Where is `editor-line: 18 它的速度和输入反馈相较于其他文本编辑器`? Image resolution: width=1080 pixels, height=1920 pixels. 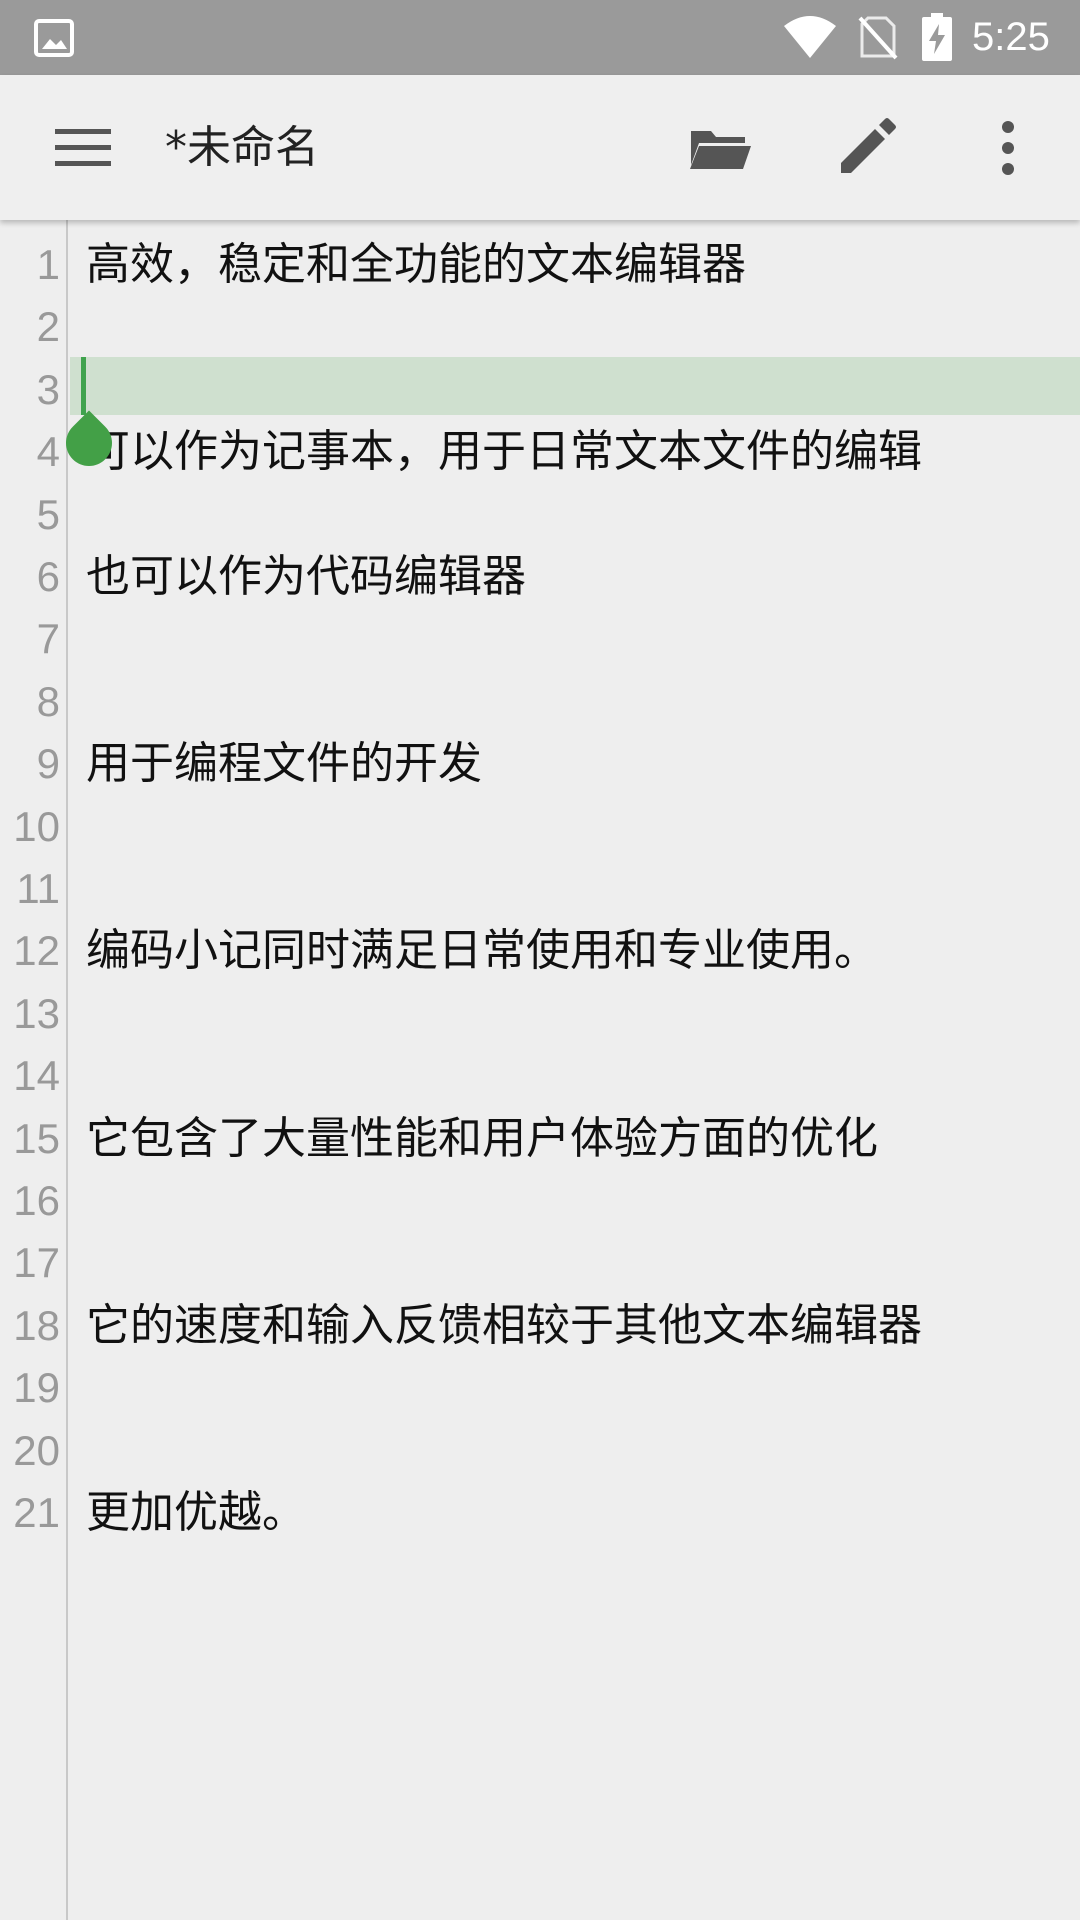 editor-line: 18 它的速度和输入反馈相较于其他文本编辑器 is located at coordinates (540, 1326).